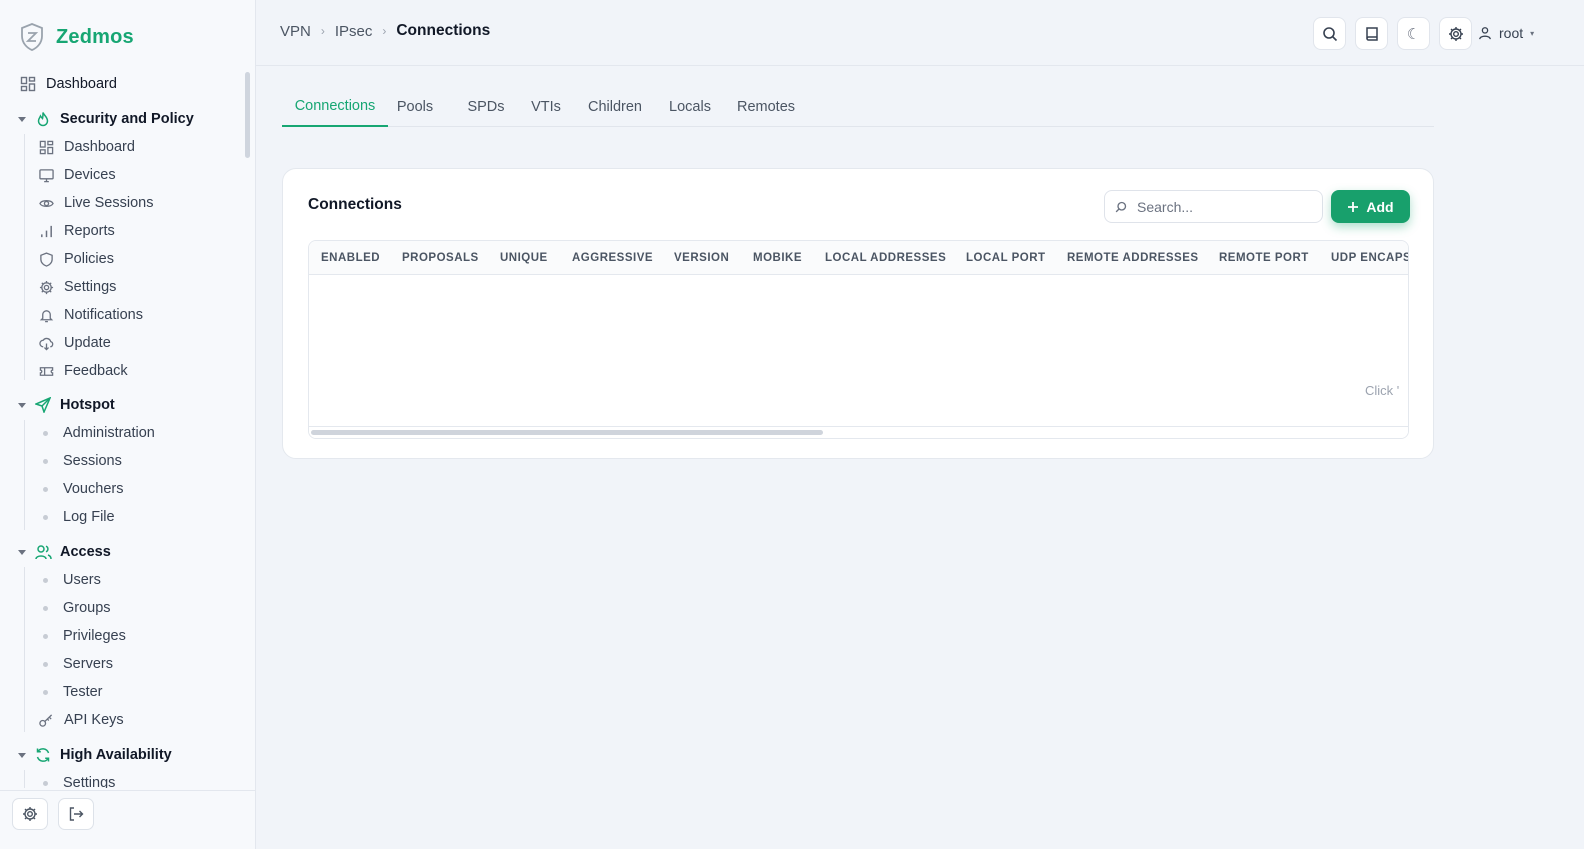 The width and height of the screenshot is (1584, 849). I want to click on sidebar-group-security-and-policy: Security and Policy, so click(106, 119).